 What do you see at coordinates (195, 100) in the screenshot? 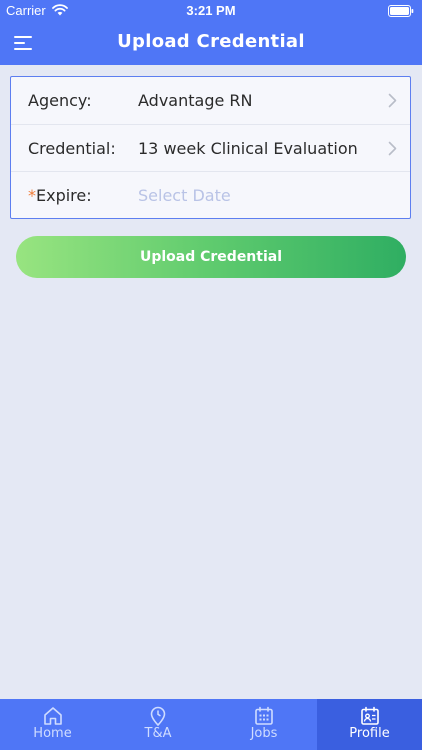
I see `agency-value: Advantage RN` at bounding box center [195, 100].